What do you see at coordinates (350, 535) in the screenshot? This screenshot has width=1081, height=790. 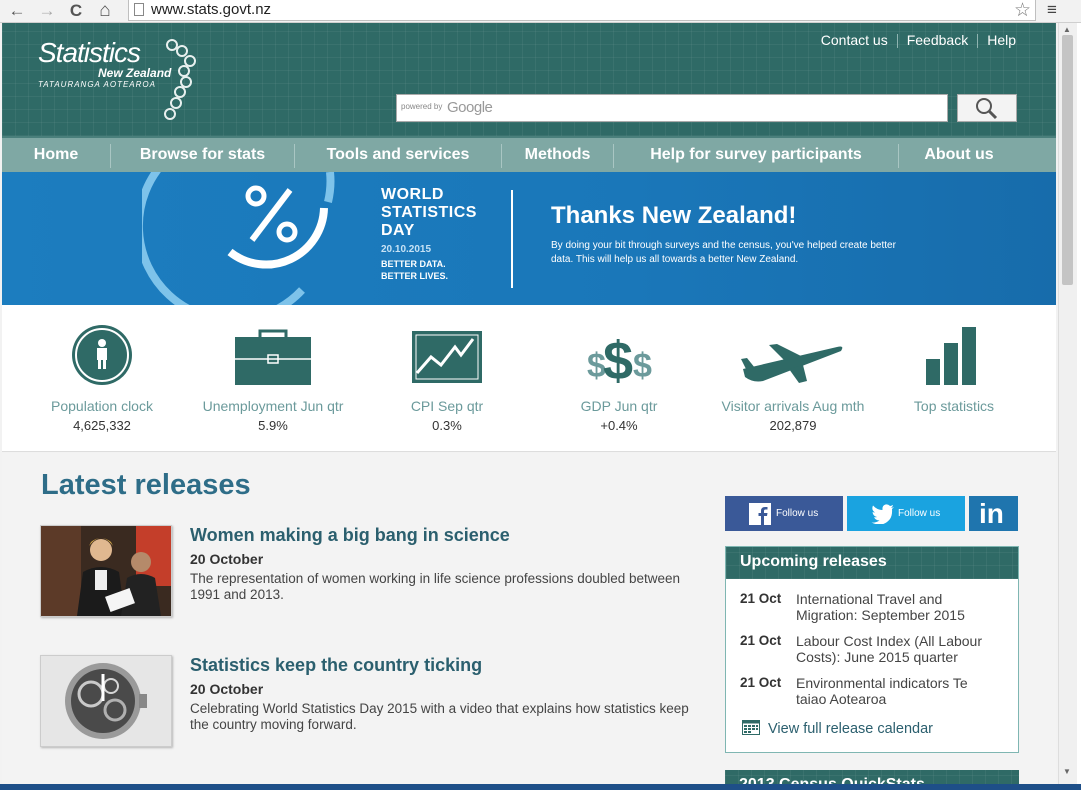 I see `release-title: Women making a big bang in science` at bounding box center [350, 535].